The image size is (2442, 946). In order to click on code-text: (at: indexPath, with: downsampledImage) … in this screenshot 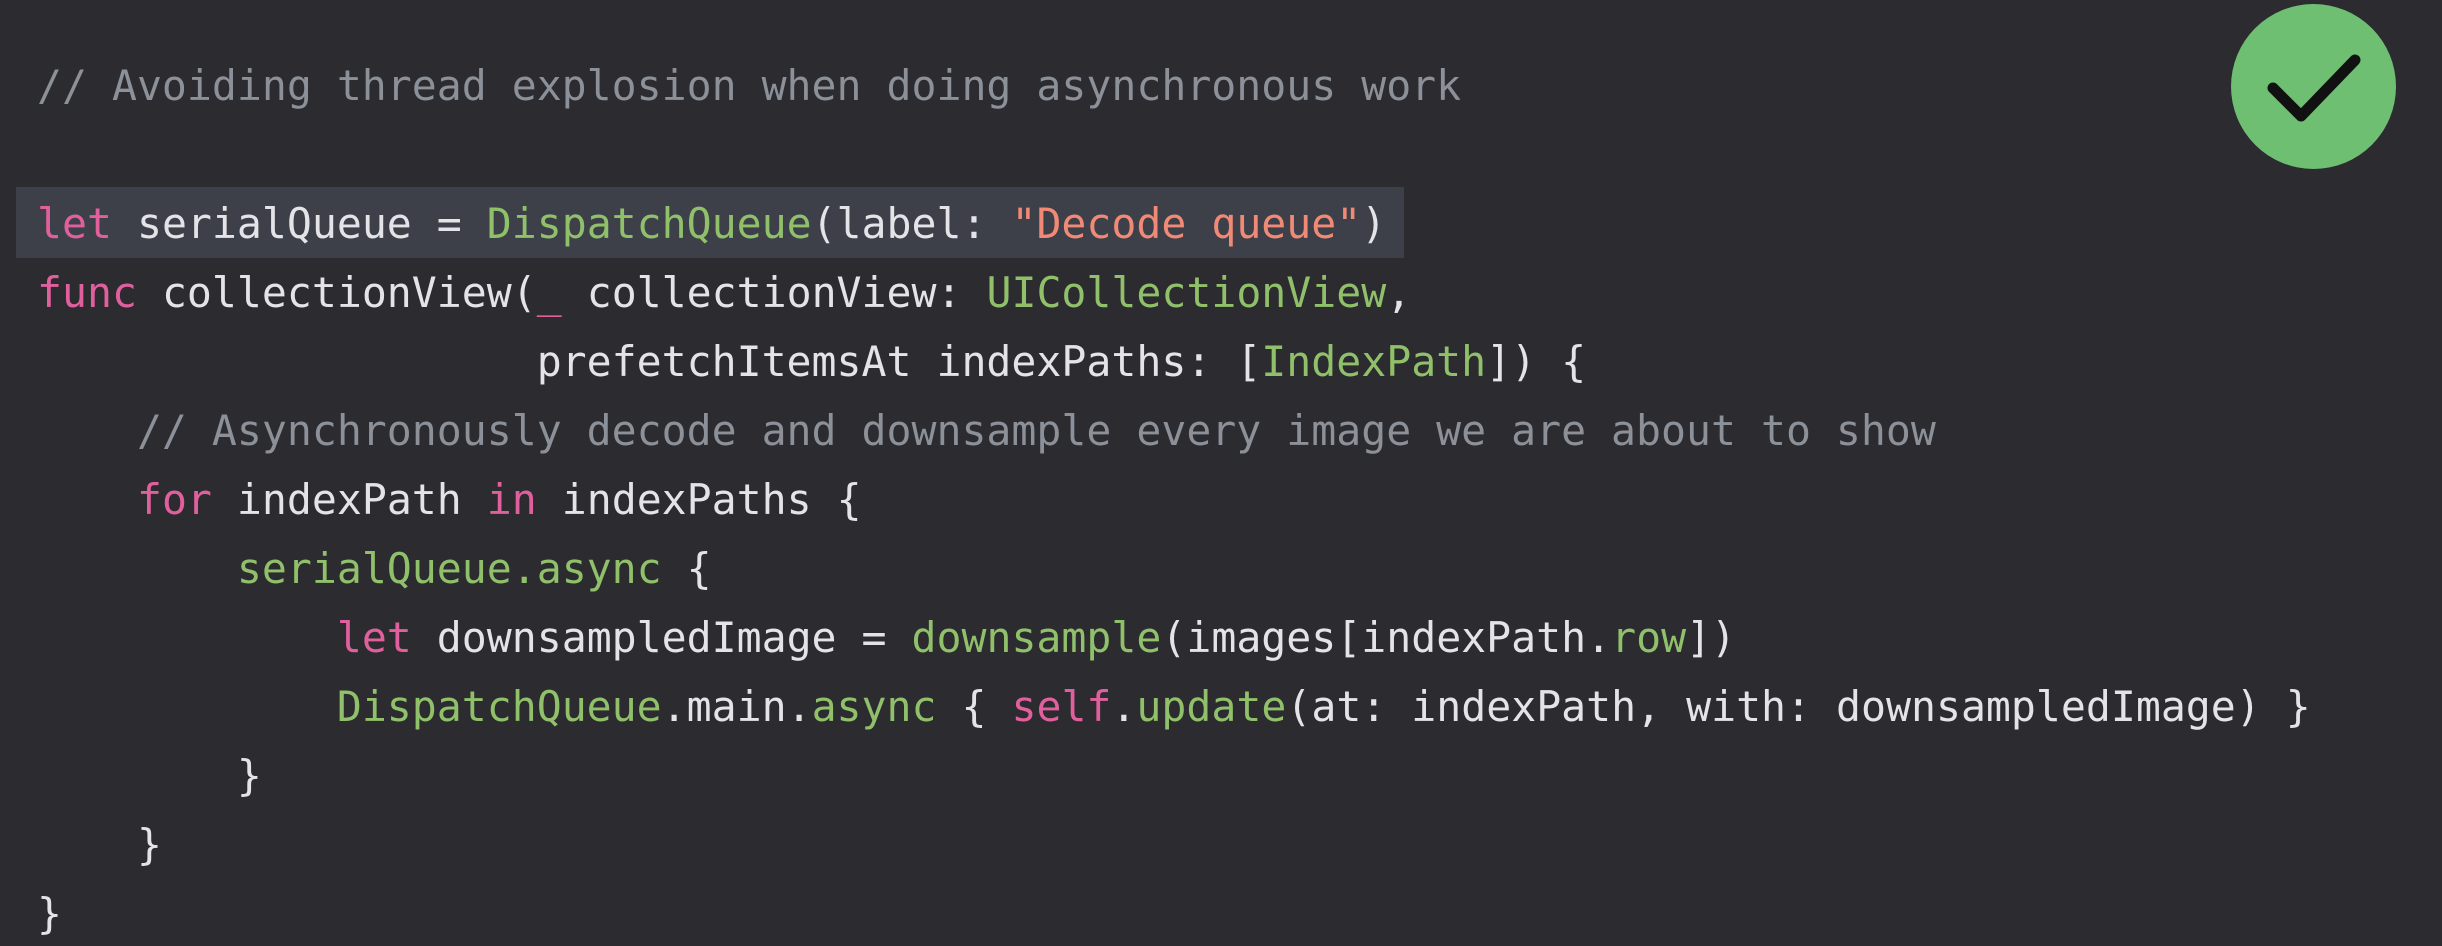, I will do `click(1798, 706)`.